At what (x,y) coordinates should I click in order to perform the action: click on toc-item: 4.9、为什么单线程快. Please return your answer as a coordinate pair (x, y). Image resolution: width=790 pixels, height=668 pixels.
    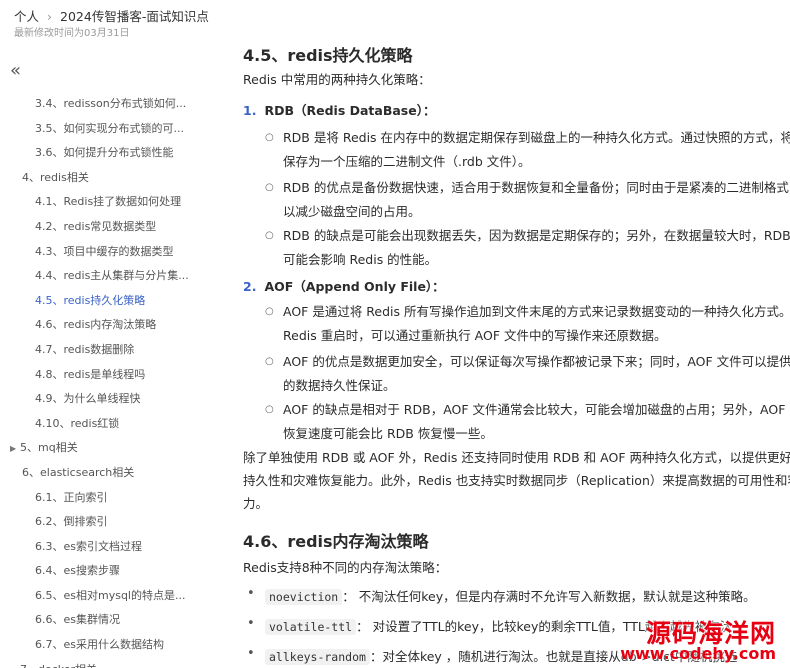
    Looking at the image, I should click on (114, 399).